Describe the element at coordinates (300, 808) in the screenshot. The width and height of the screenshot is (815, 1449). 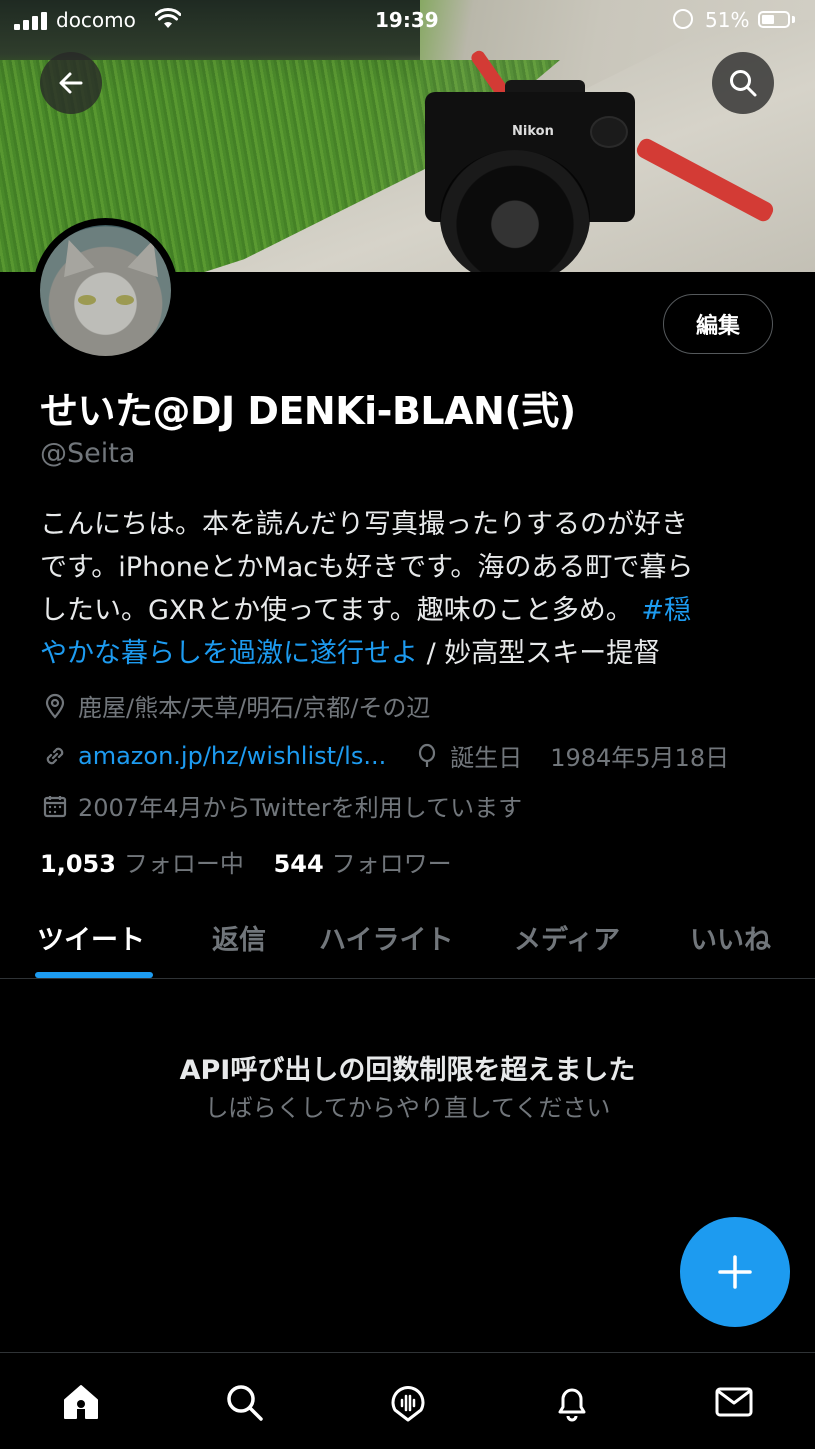
I see `joined-text: 2007年4月からTwitterを利用しています` at that location.